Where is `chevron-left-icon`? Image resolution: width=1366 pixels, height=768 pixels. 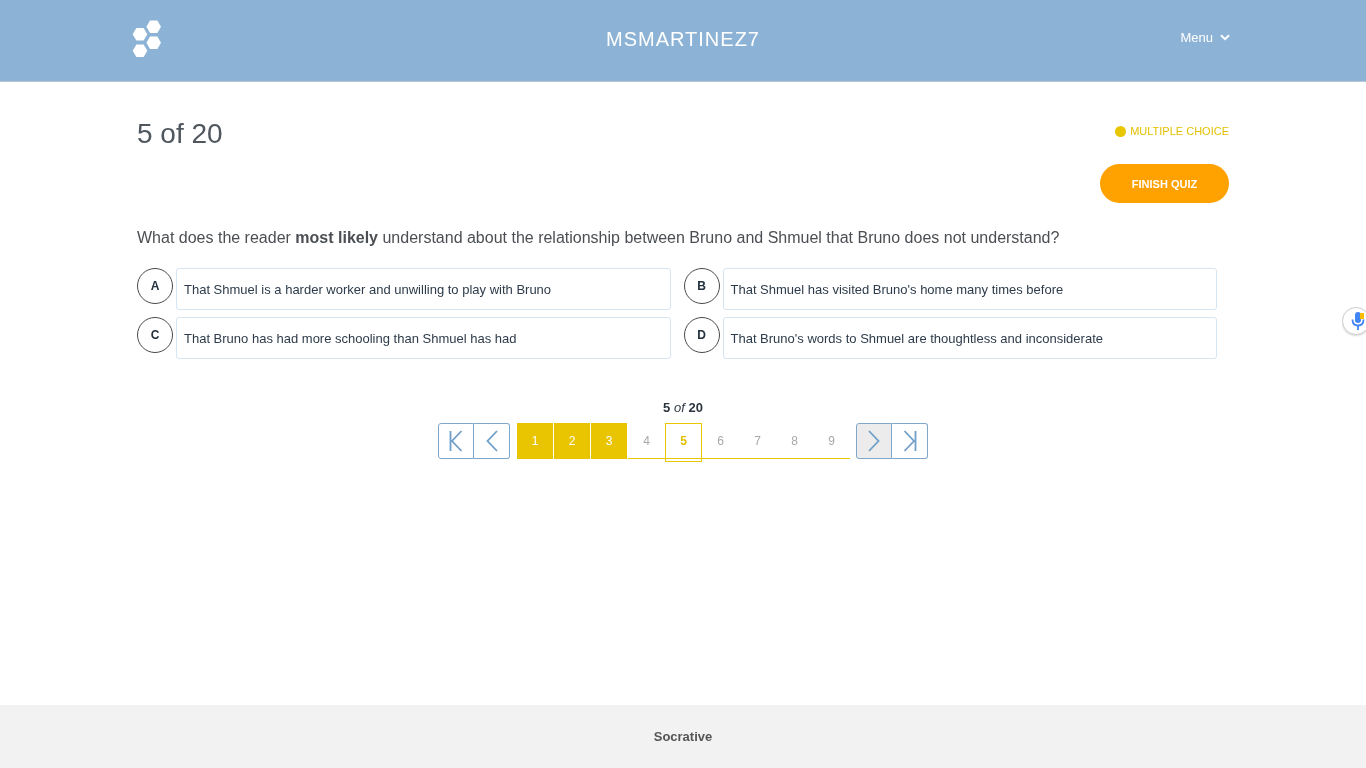
chevron-left-icon is located at coordinates (491, 441).